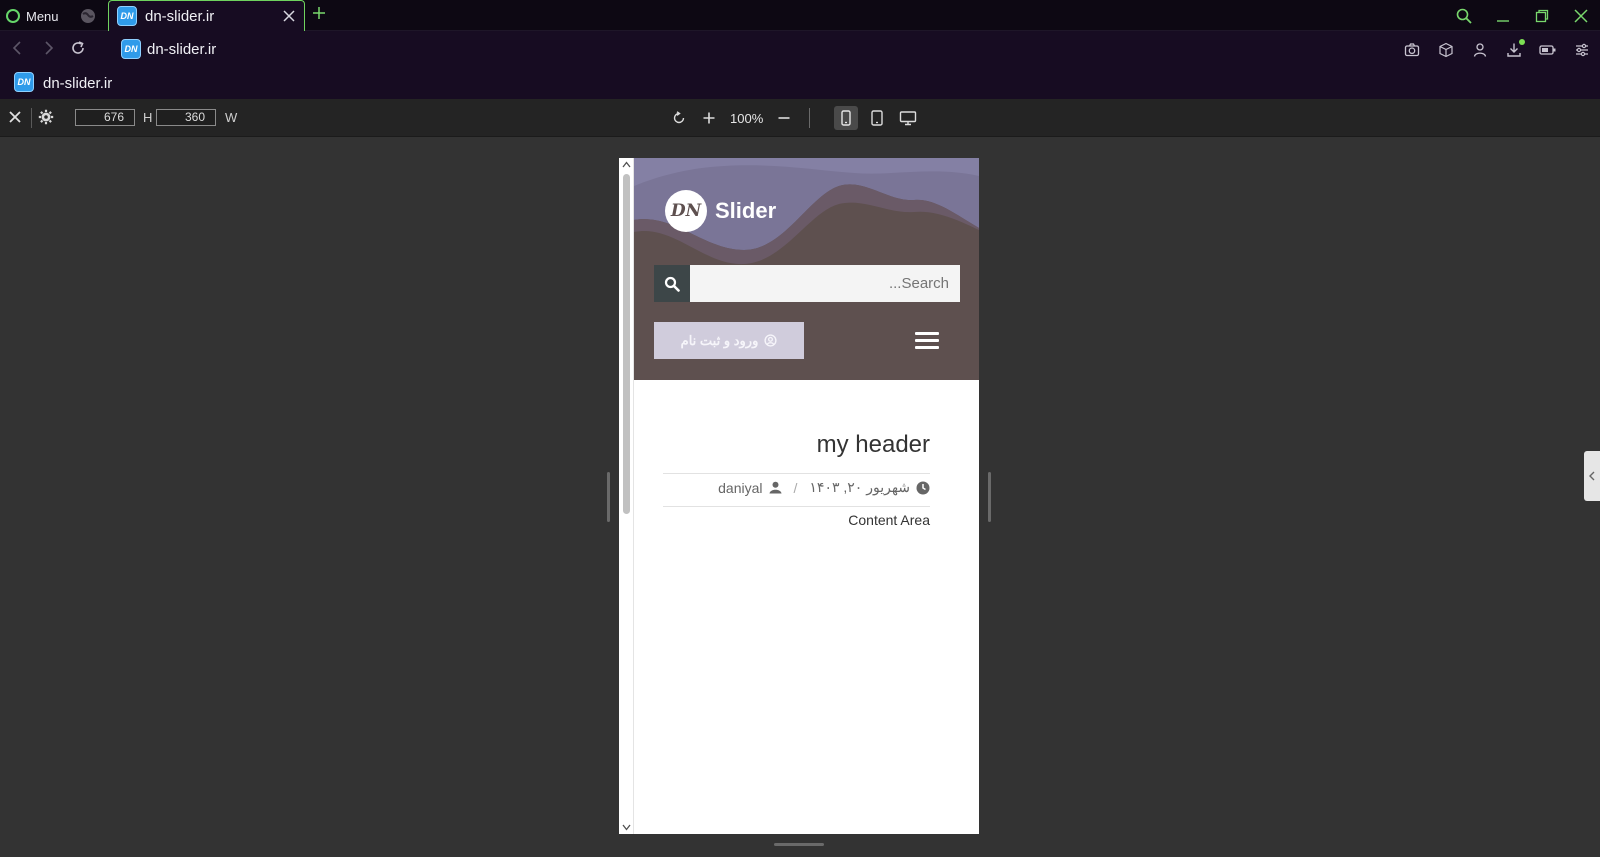 The width and height of the screenshot is (1600, 857). Describe the element at coordinates (799, 844) in the screenshot. I see `resize-handle-bottom` at that location.